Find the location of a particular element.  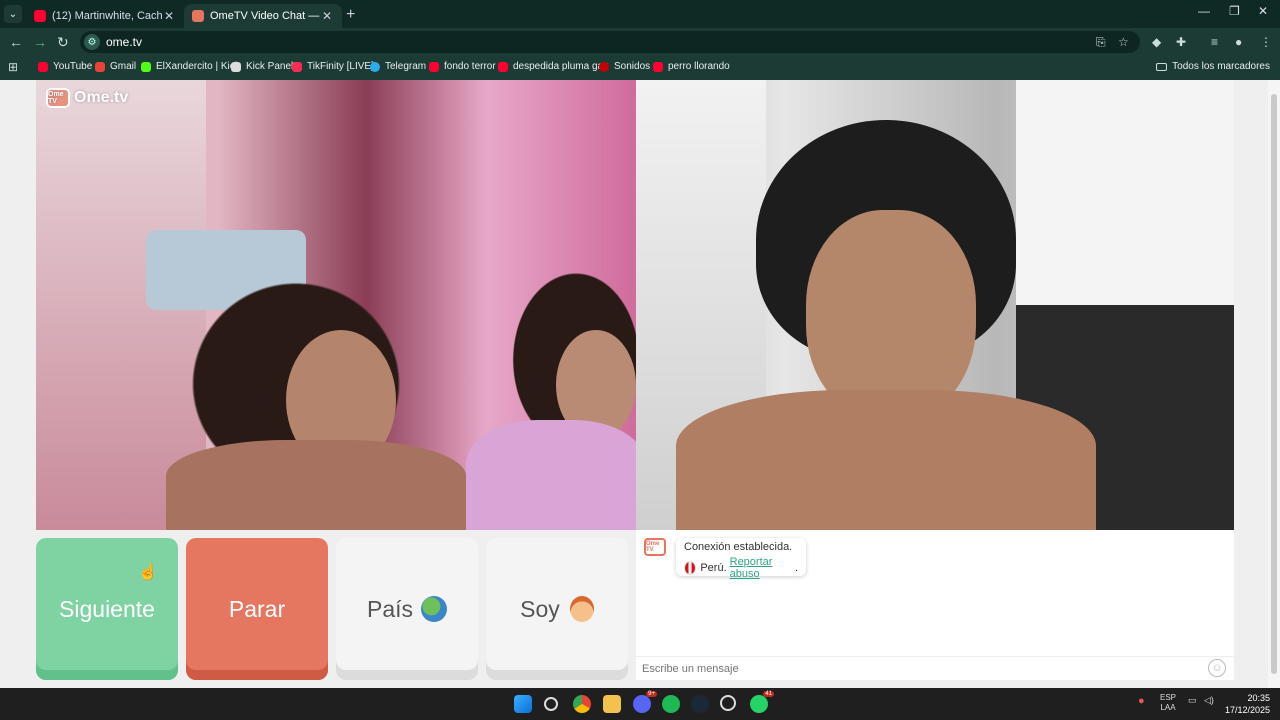

next-button: Siguiente is located at coordinates (107, 609).